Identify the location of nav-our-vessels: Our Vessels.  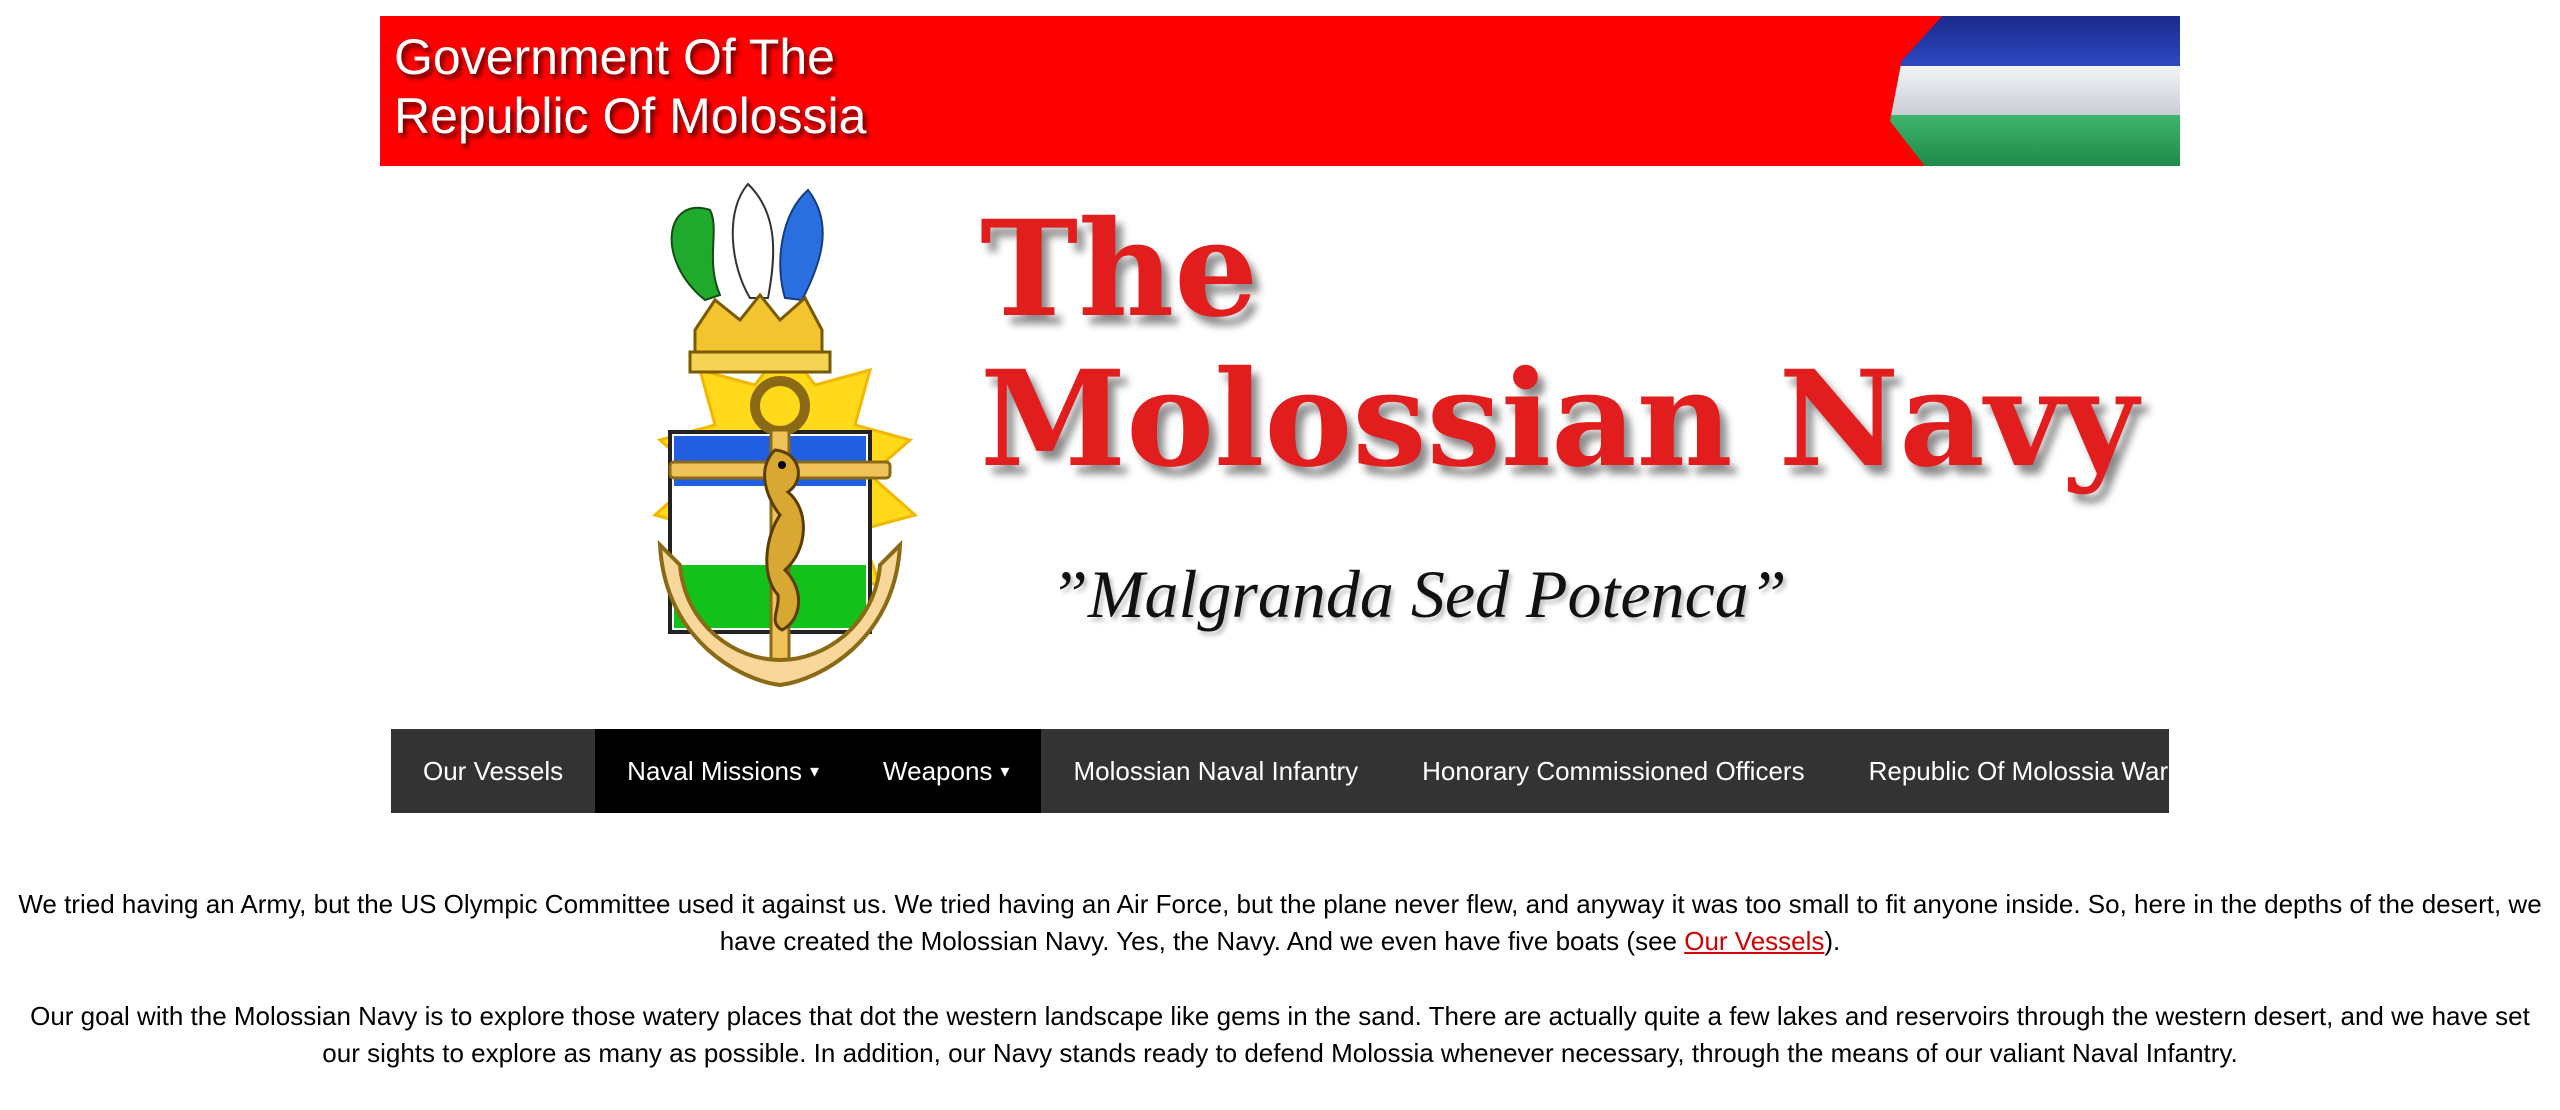
(493, 771).